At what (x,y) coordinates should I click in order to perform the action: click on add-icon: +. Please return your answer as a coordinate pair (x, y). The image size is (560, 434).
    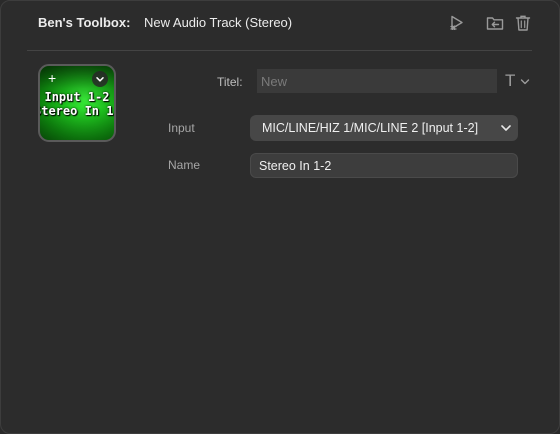
    Looking at the image, I should click on (52, 78).